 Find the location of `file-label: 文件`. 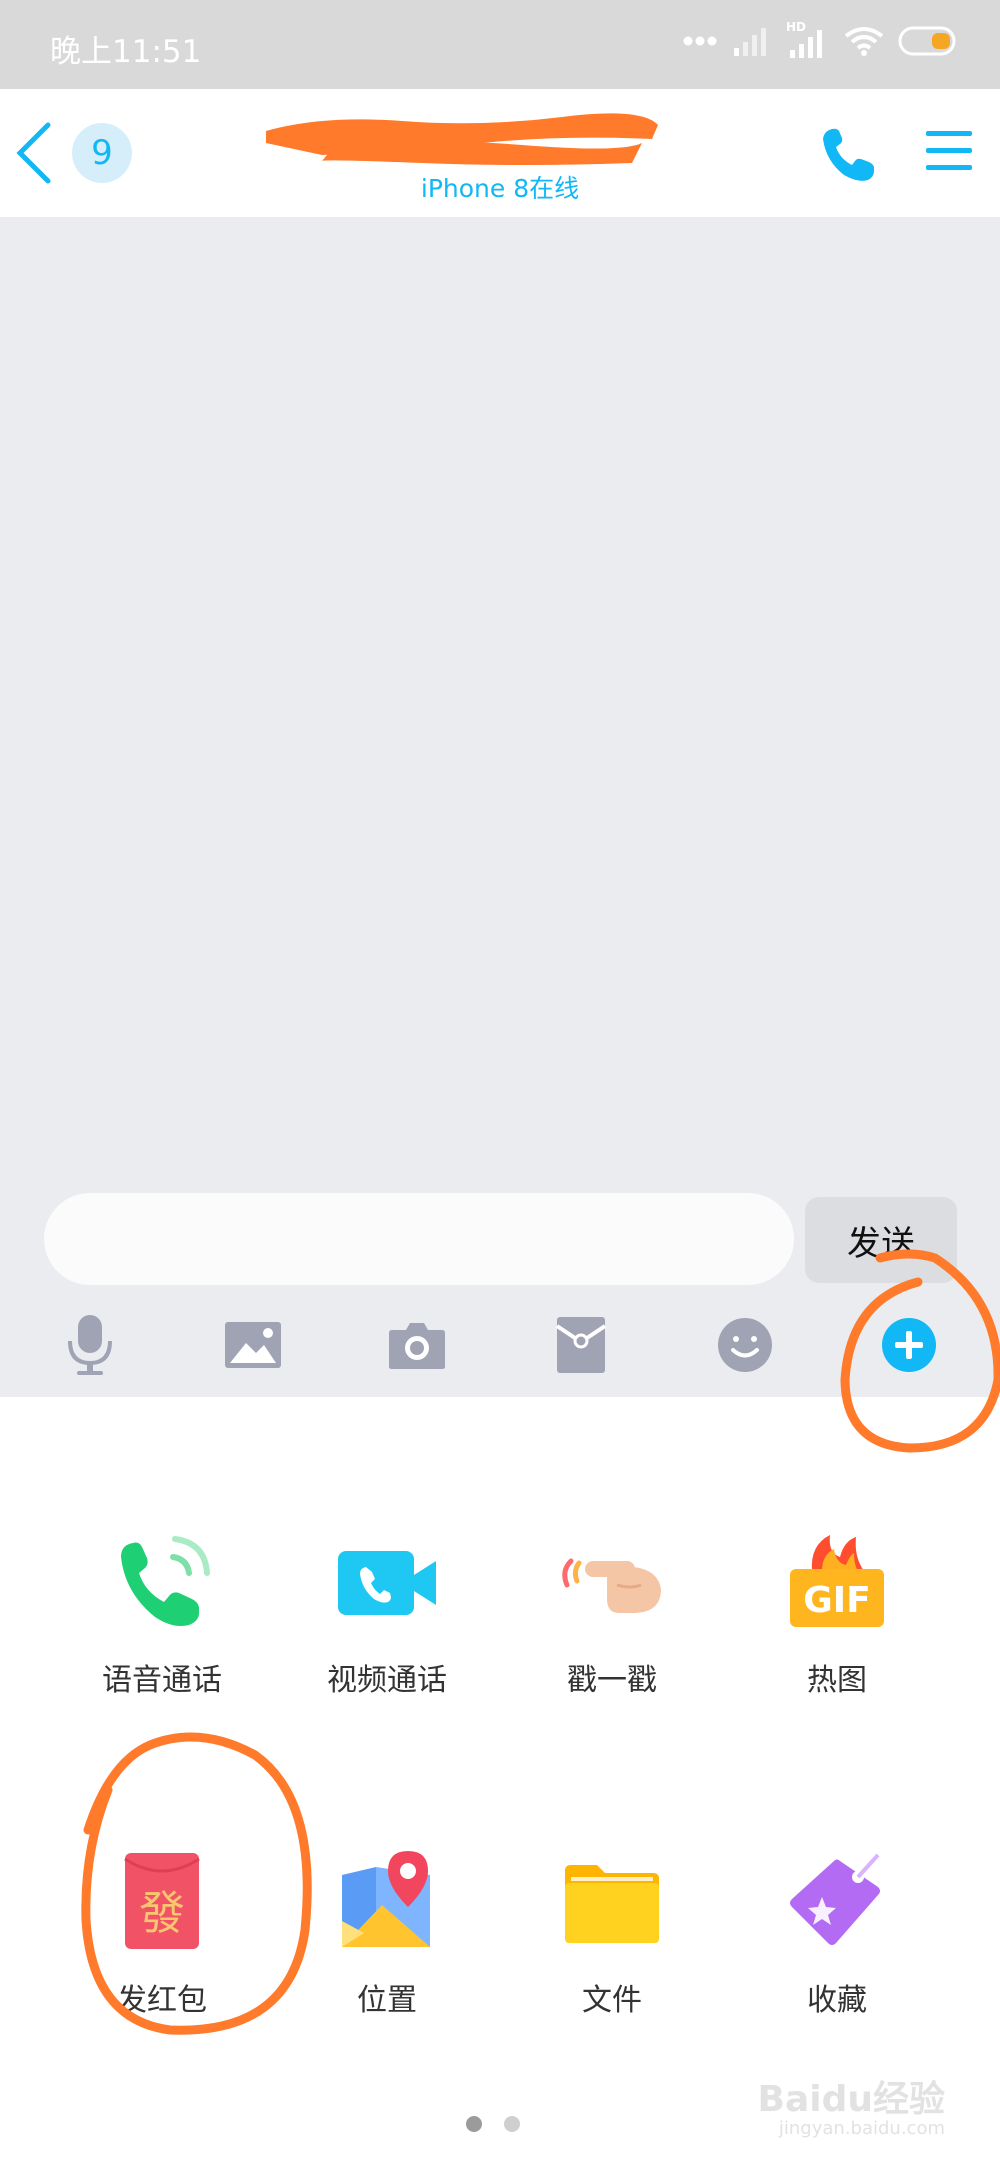

file-label: 文件 is located at coordinates (612, 2000).